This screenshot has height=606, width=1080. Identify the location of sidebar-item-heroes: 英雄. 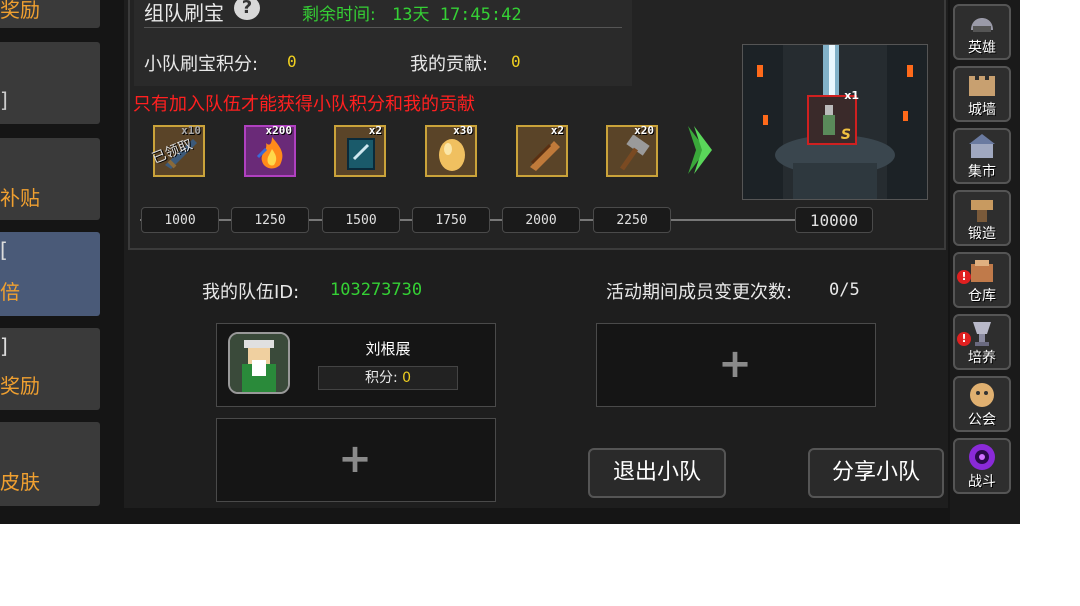
(982, 32).